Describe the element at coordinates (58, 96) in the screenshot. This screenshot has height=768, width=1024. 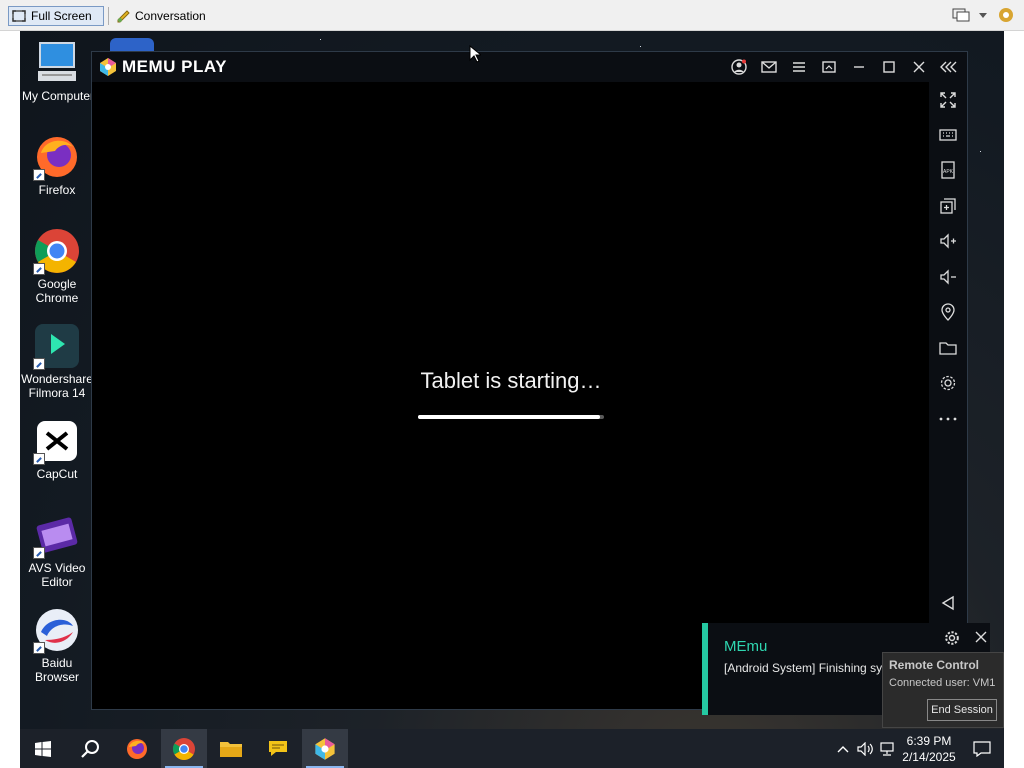
I see `desktop-icon-label: My Computer` at that location.